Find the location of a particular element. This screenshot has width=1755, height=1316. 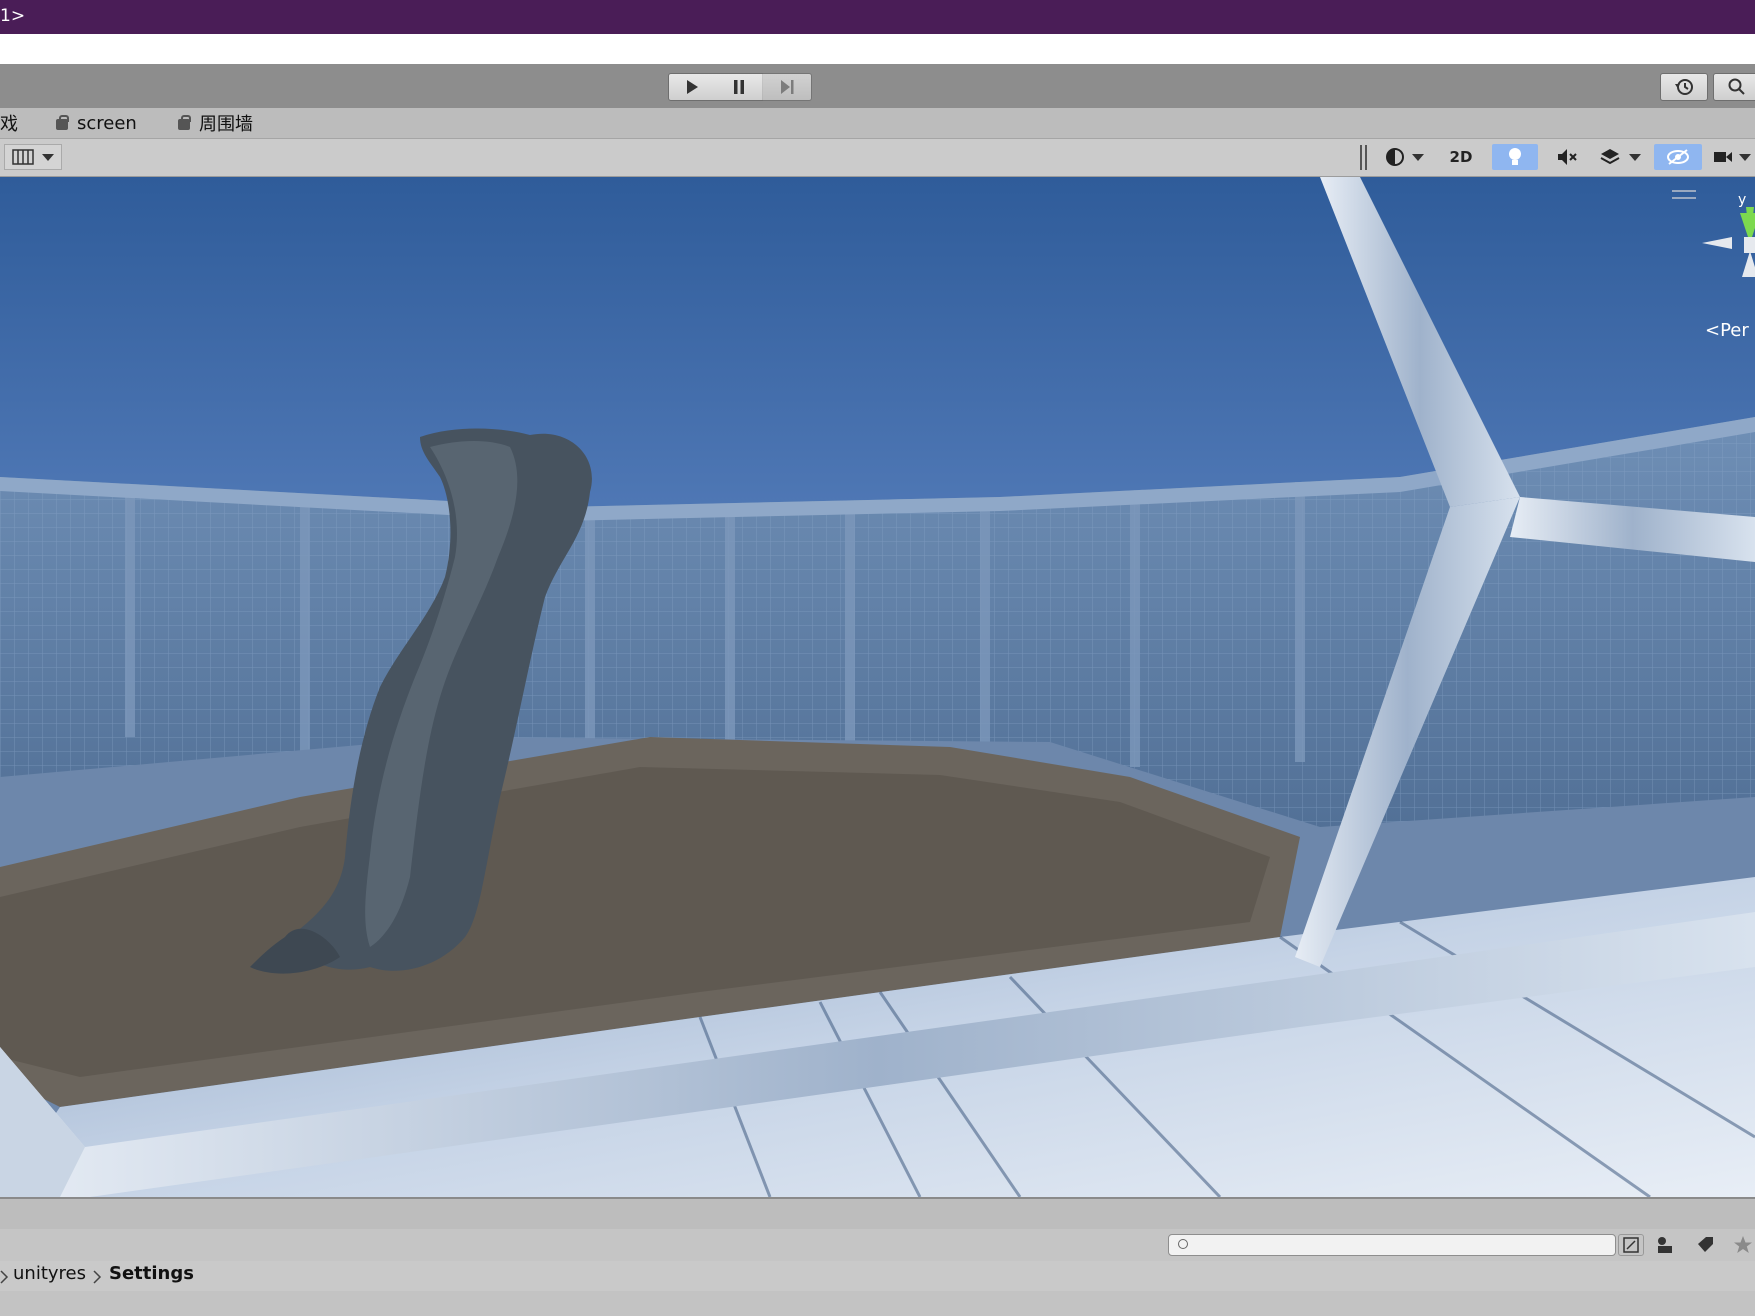

favorites-button is located at coordinates (1742, 1245).